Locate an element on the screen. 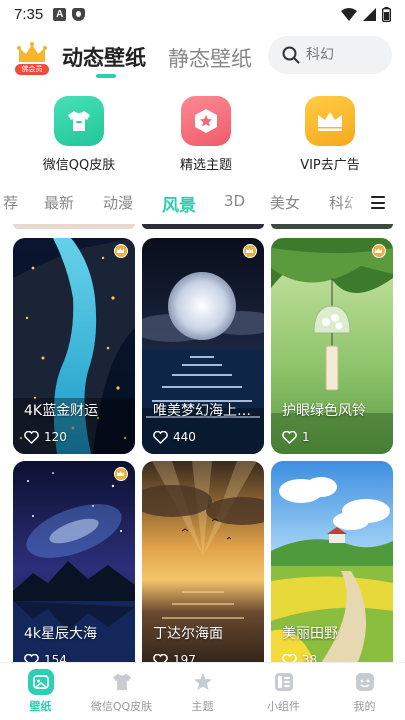 The width and height of the screenshot is (405, 720). wallpaper-likes: 1 is located at coordinates (296, 437).